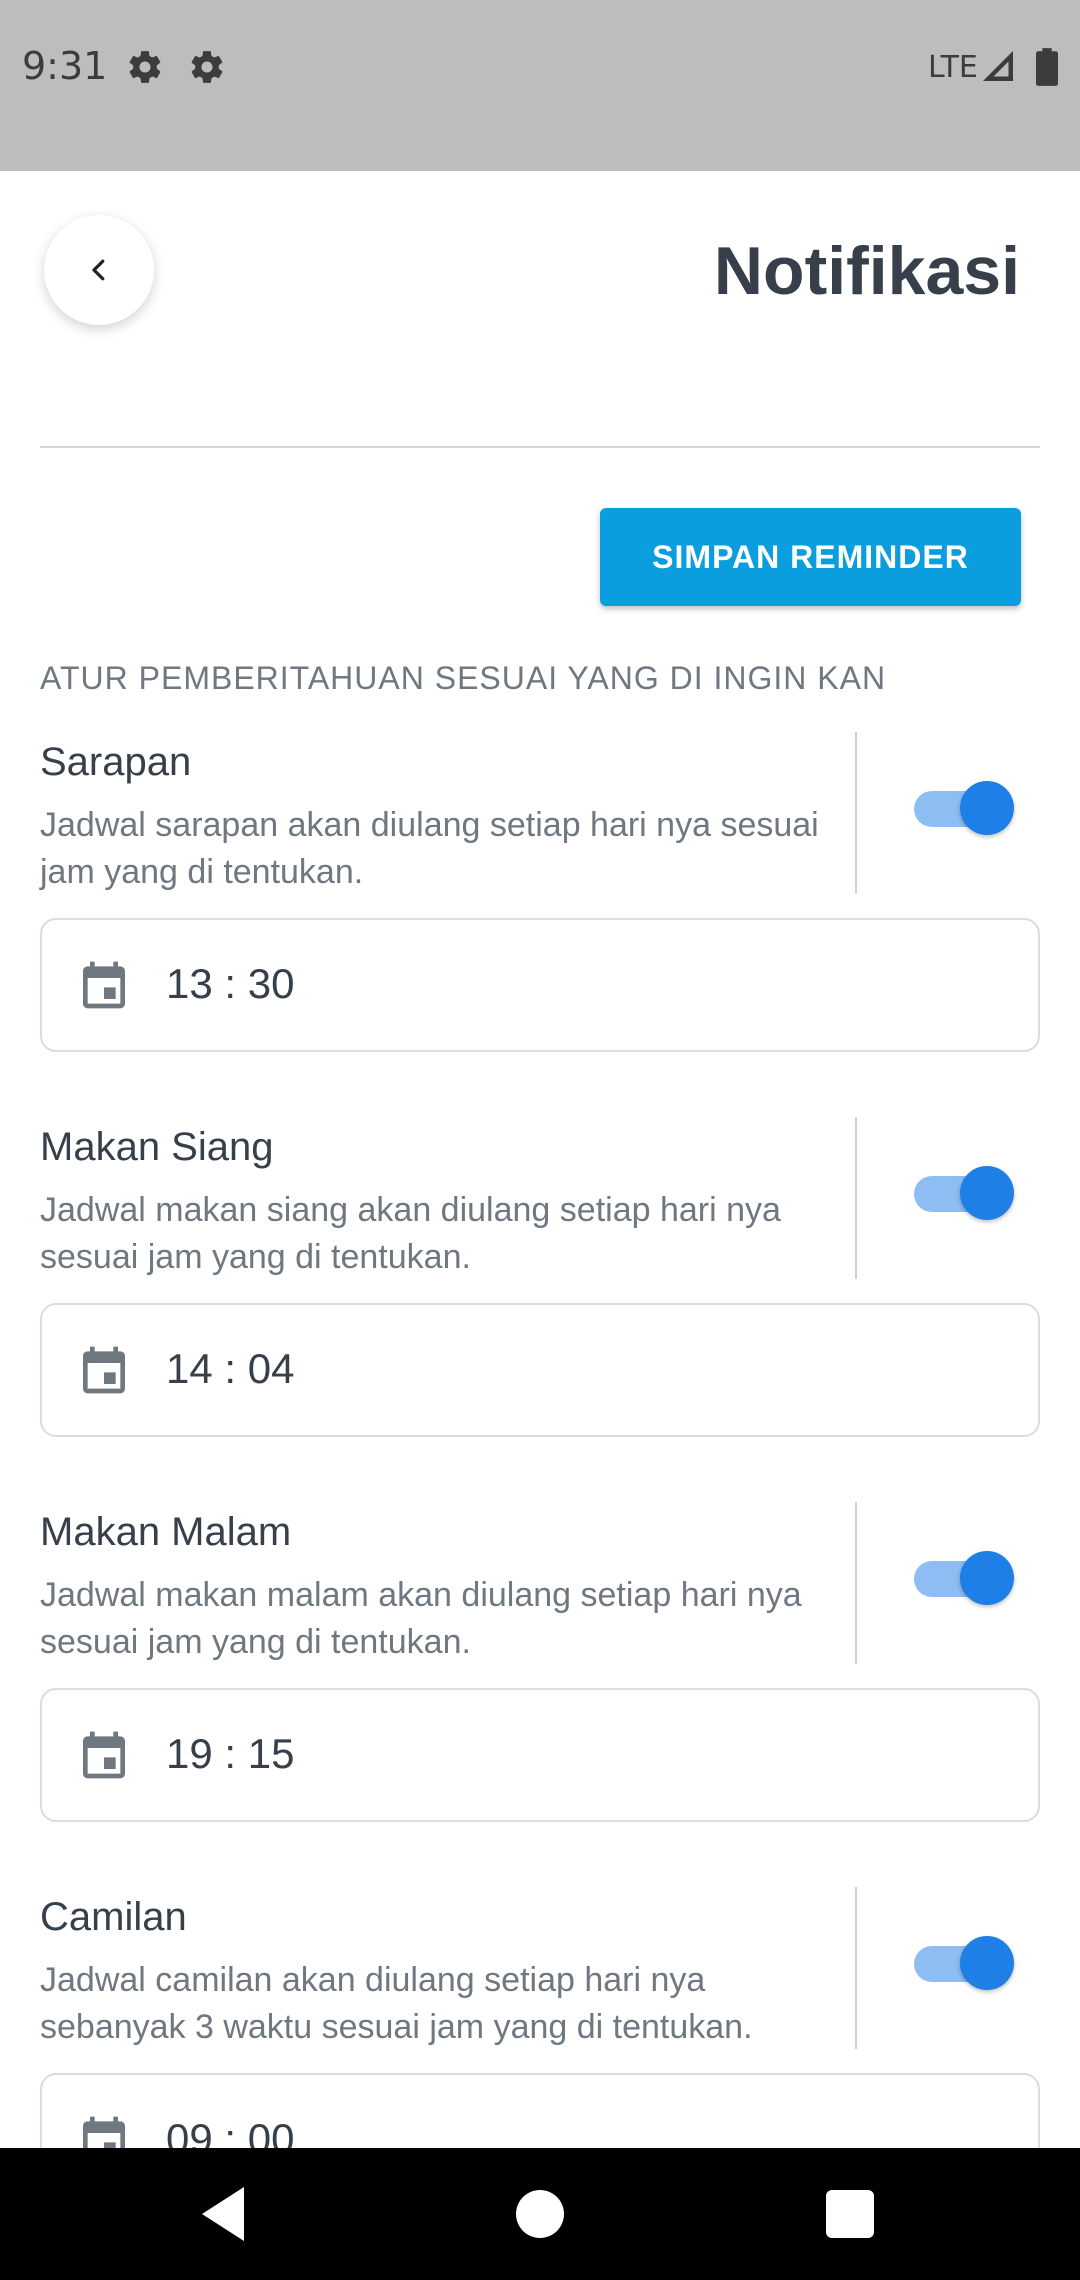 The image size is (1080, 2280). What do you see at coordinates (866, 271) in the screenshot?
I see `page-title: Notifikasi` at bounding box center [866, 271].